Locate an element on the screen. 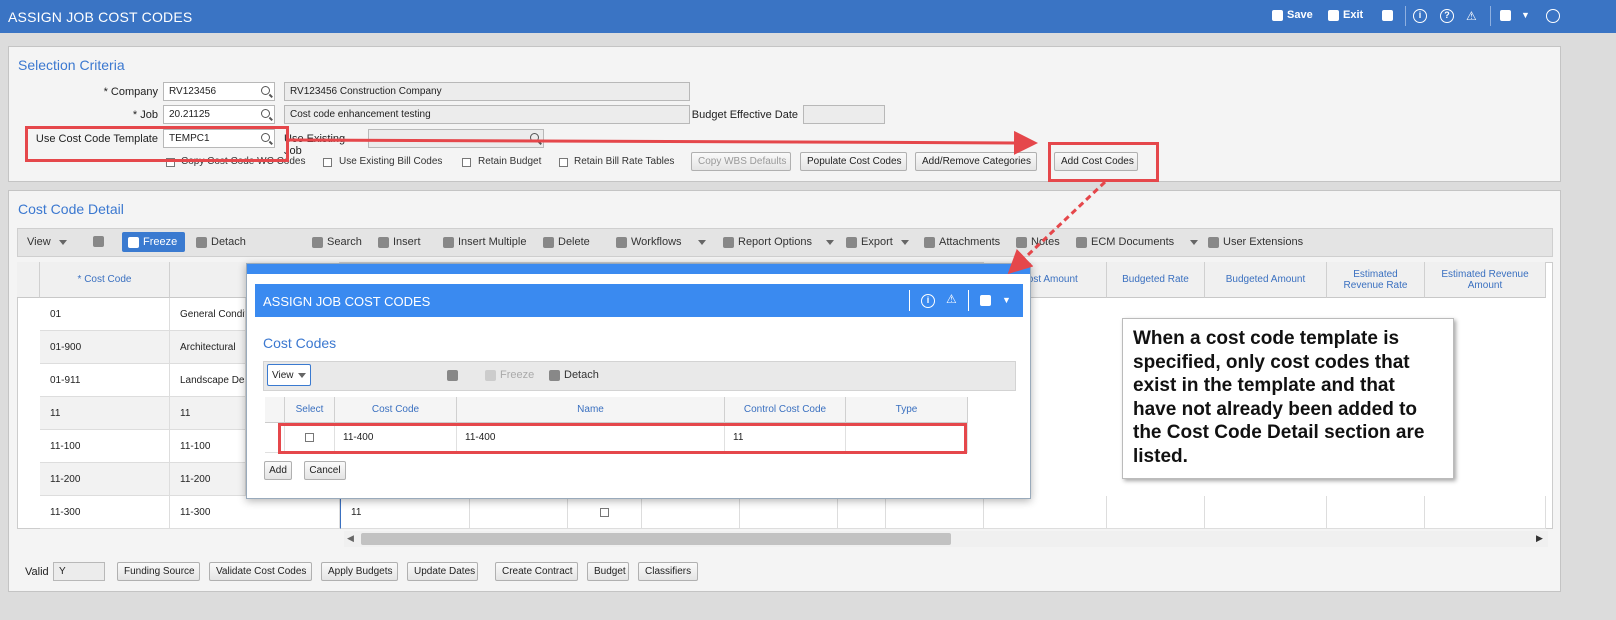 The width and height of the screenshot is (1616, 620). annotation-arrows is located at coordinates (697, 202).